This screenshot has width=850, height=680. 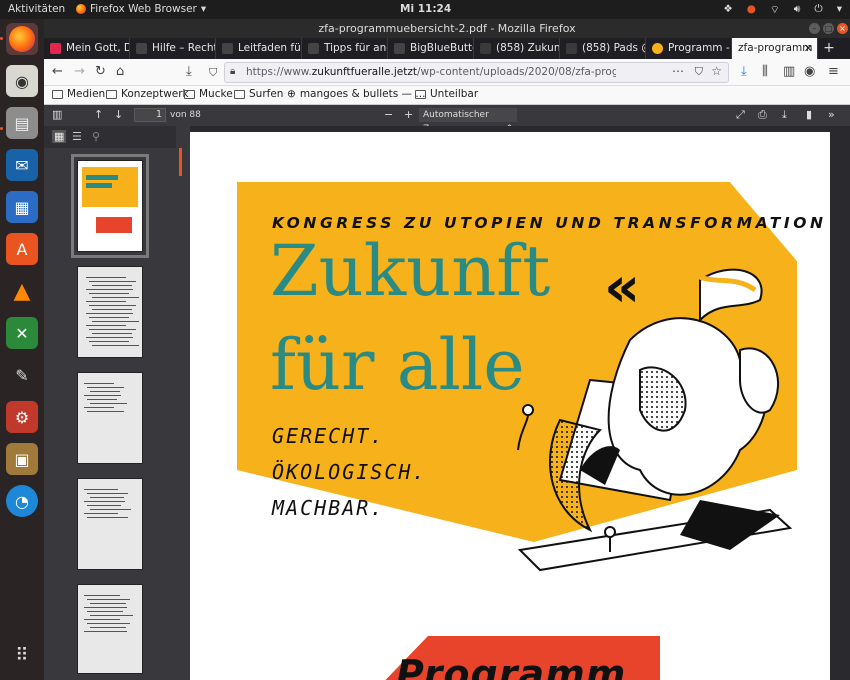 I want to click on menu-icon: ≡, so click(x=833, y=71).